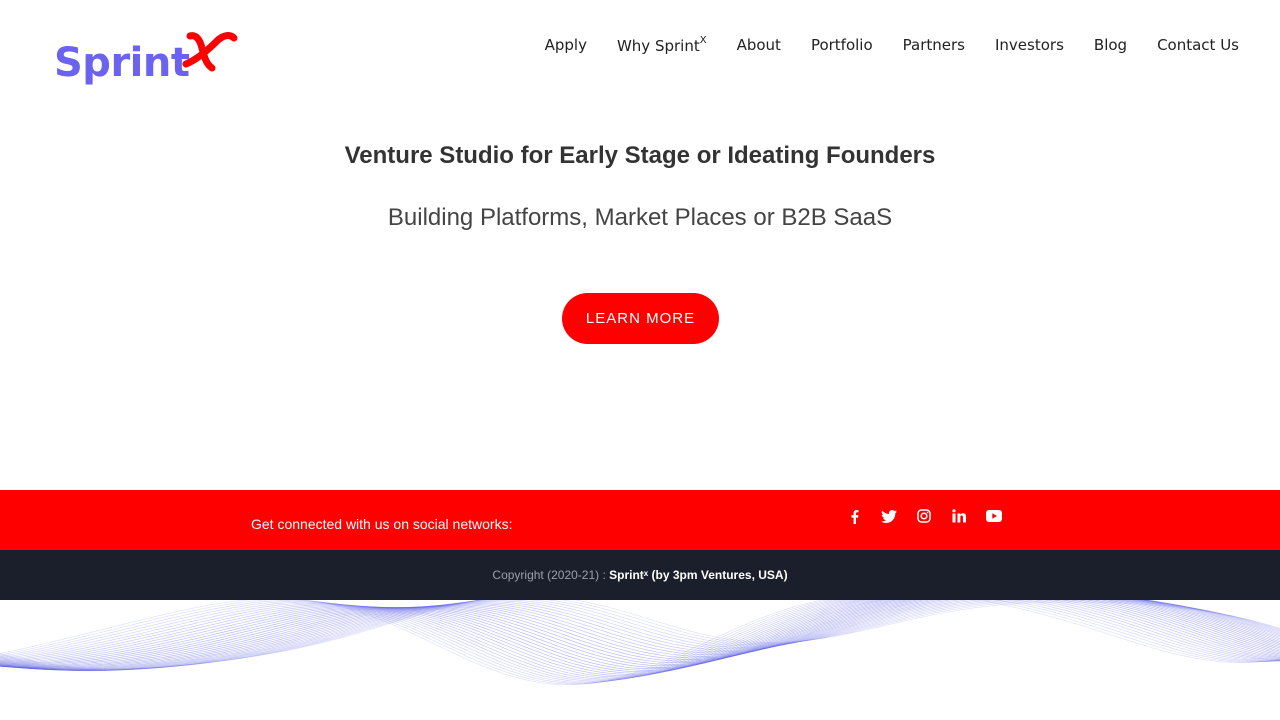  I want to click on nav-item-about: About, so click(759, 45).